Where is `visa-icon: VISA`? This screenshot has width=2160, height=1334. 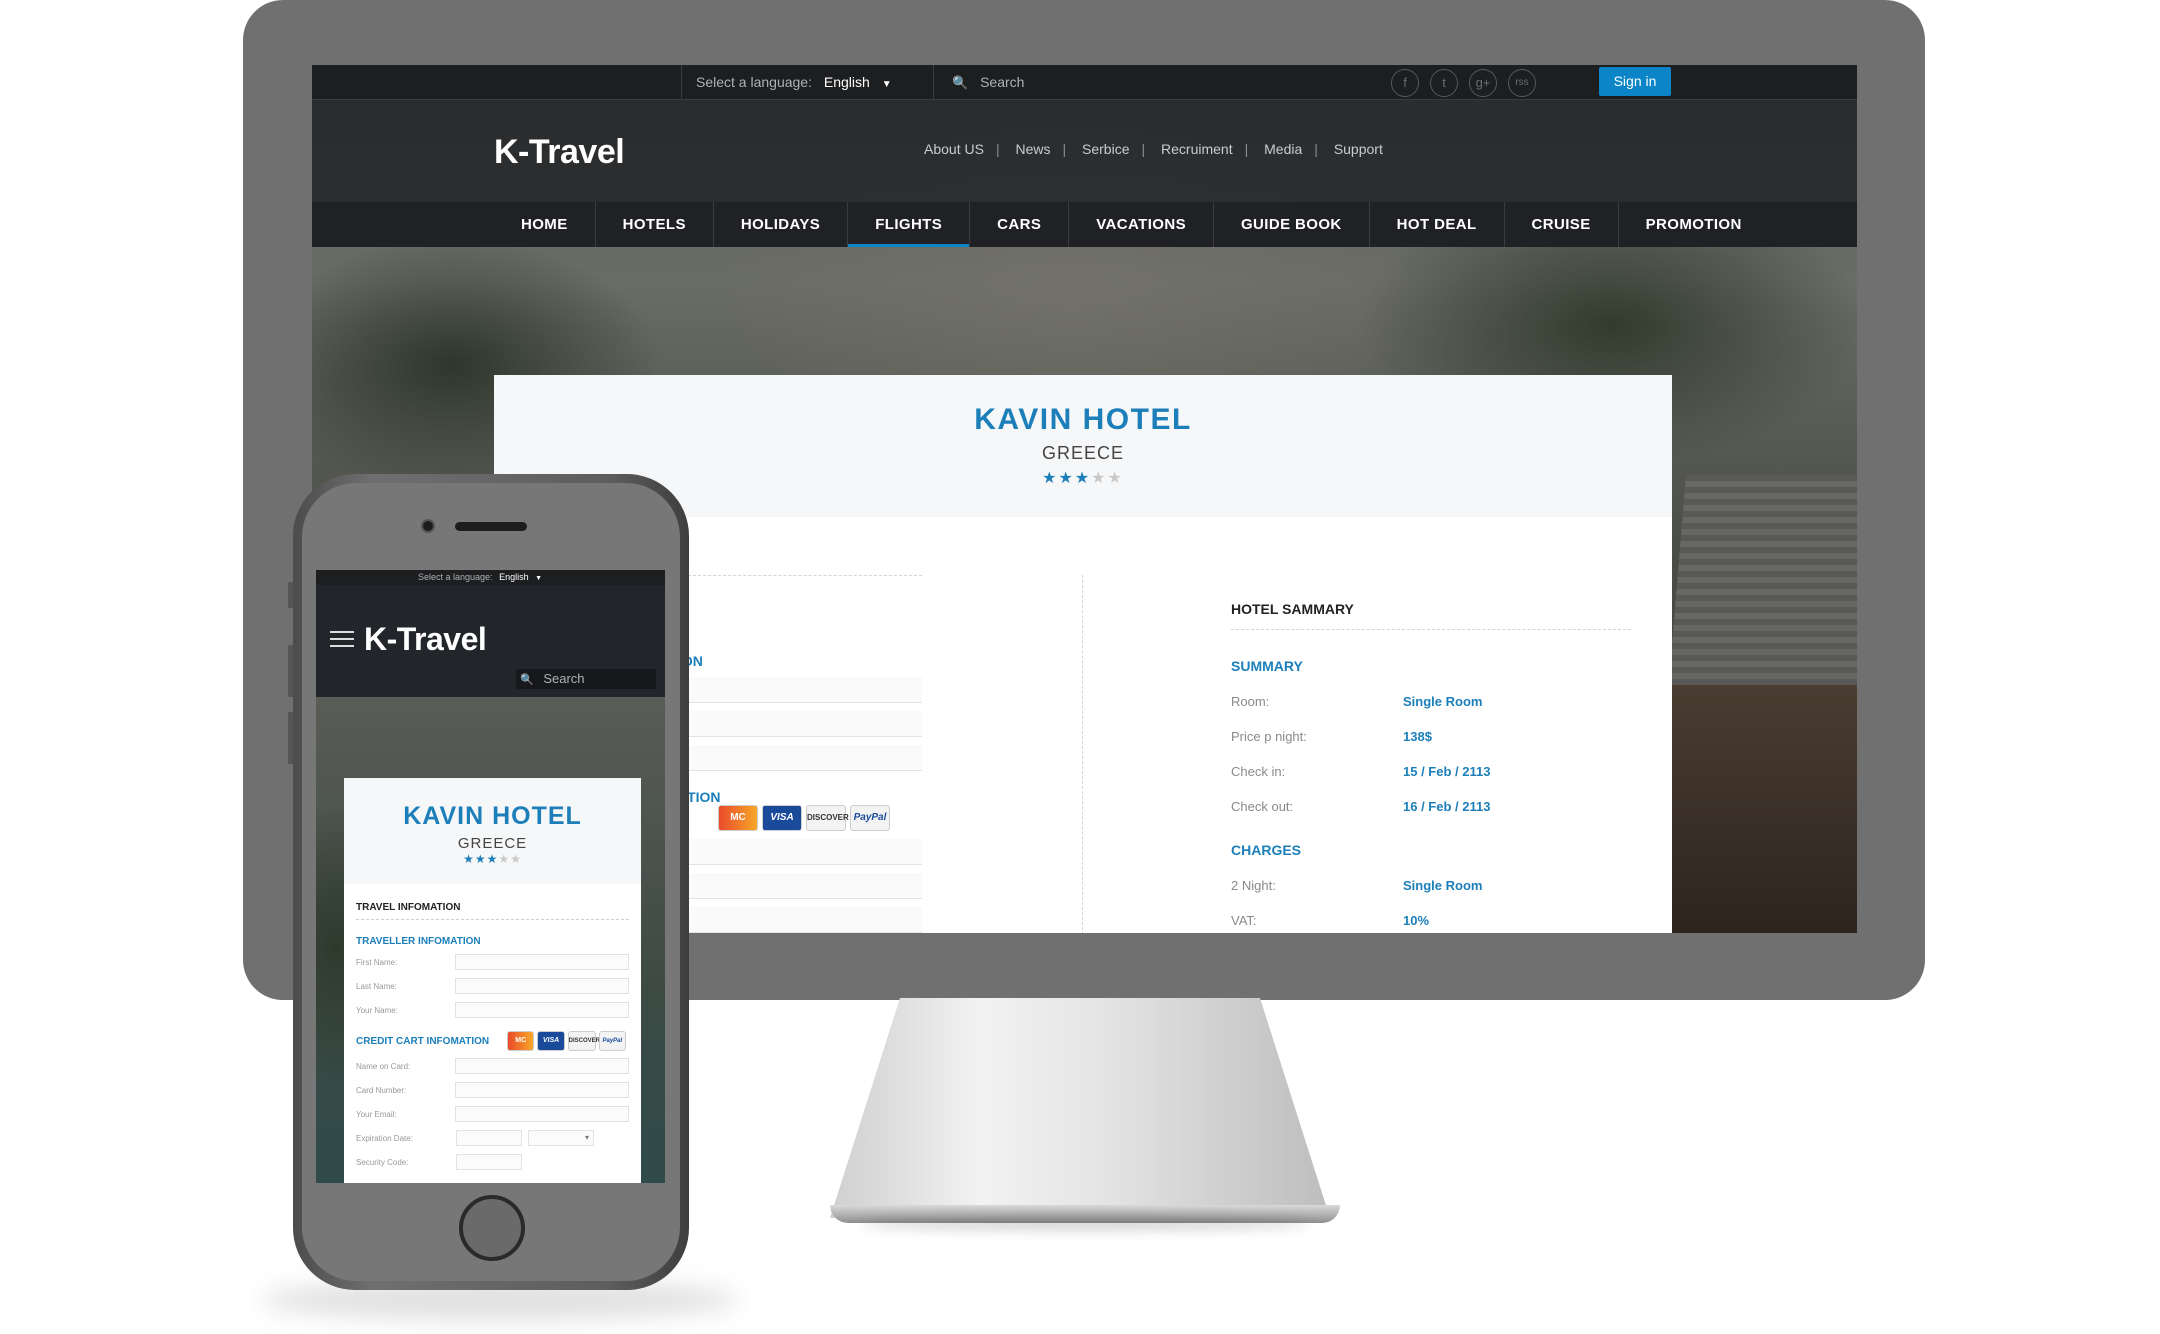 visa-icon: VISA is located at coordinates (551, 1041).